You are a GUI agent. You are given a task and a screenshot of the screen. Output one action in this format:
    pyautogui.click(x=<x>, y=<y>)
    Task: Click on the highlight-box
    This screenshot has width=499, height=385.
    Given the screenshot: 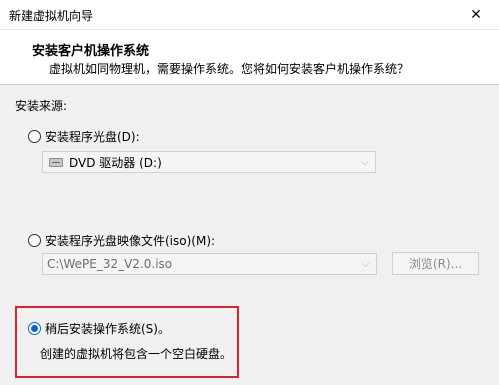 What is the action you would take?
    pyautogui.click(x=127, y=342)
    